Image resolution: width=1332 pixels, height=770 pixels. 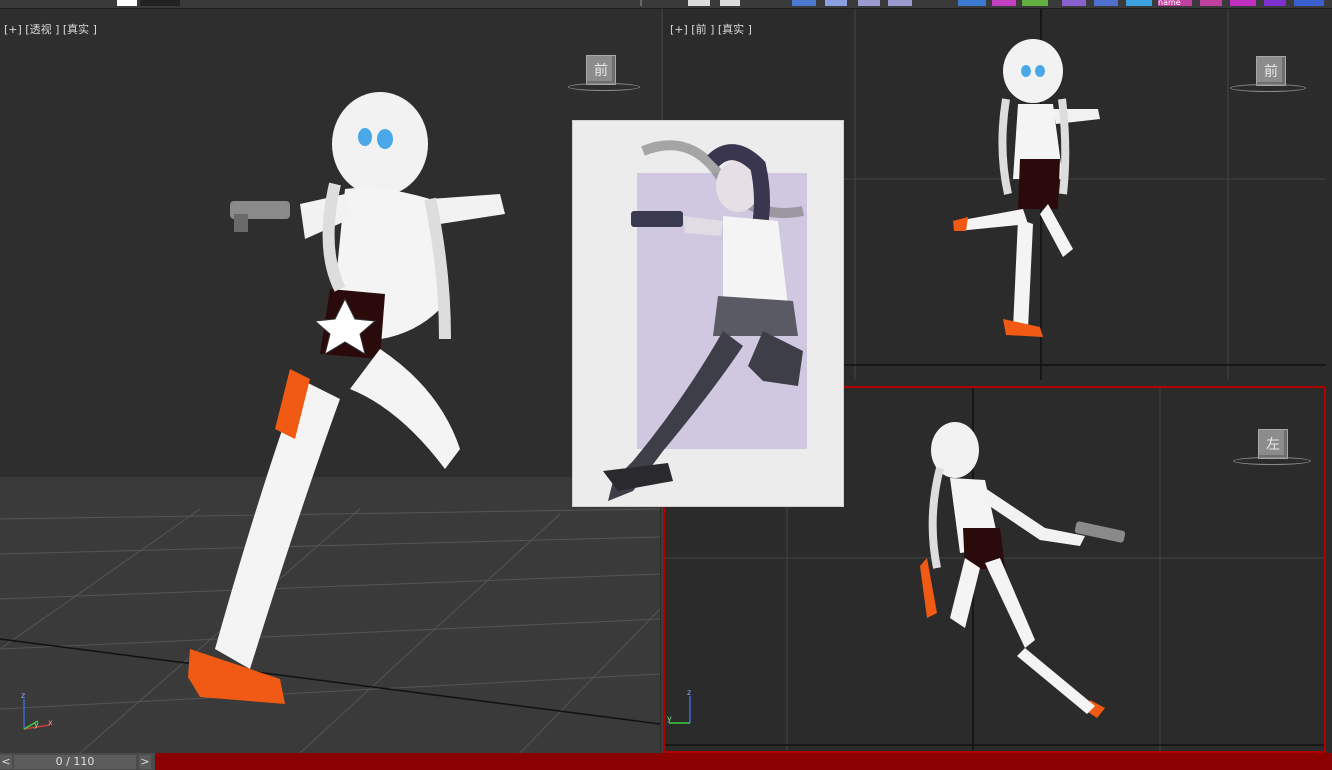 What do you see at coordinates (50, 722) in the screenshot?
I see `axis-x-label: x` at bounding box center [50, 722].